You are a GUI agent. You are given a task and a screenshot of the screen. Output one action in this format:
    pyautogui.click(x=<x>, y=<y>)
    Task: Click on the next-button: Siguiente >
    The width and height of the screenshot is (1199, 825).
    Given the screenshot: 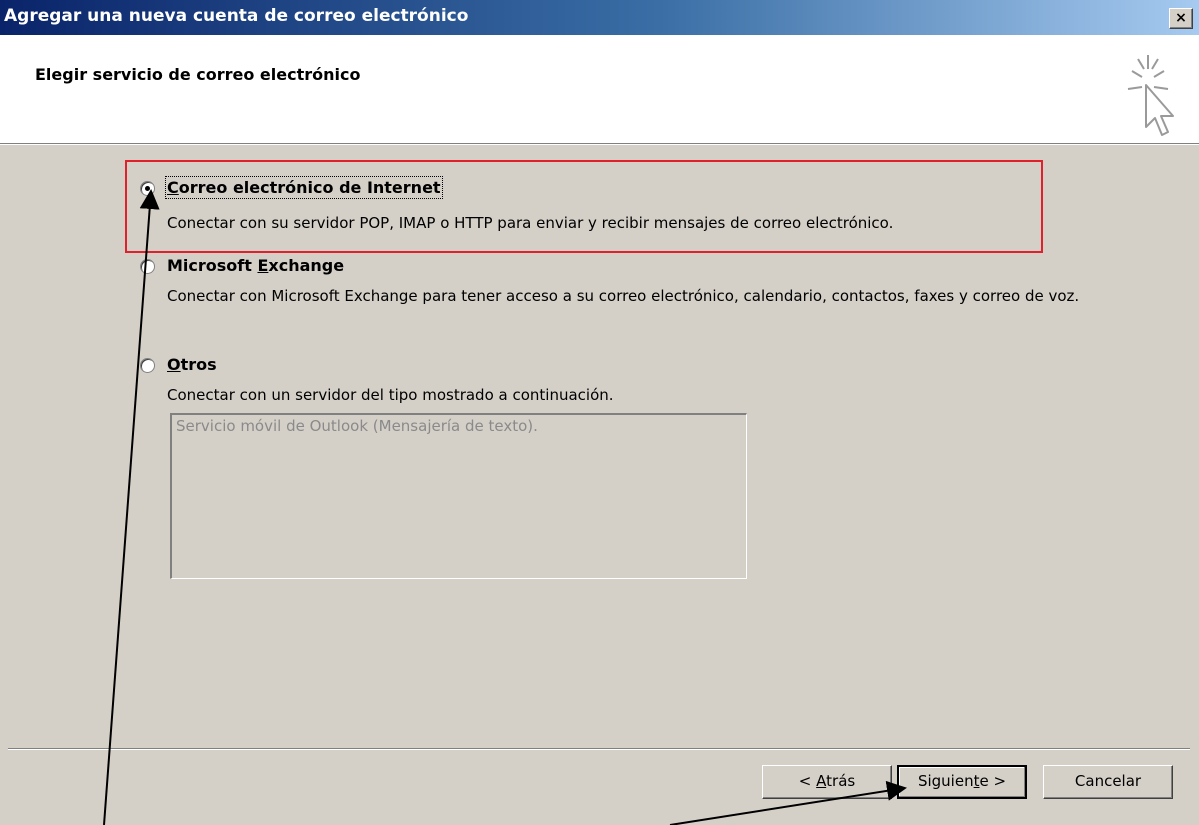 What is the action you would take?
    pyautogui.click(x=962, y=782)
    